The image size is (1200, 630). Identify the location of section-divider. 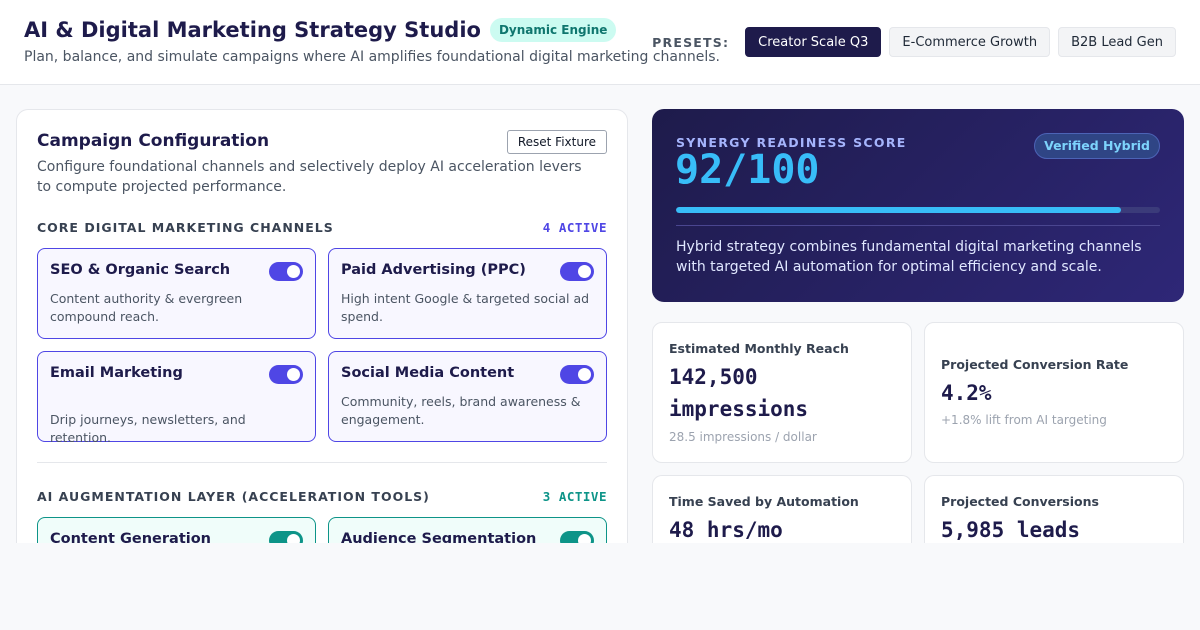
(322, 462).